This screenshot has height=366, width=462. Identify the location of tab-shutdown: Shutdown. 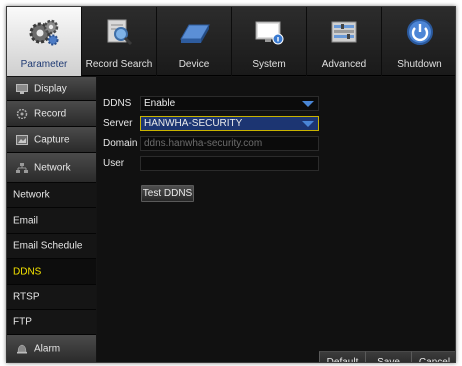
(418, 41).